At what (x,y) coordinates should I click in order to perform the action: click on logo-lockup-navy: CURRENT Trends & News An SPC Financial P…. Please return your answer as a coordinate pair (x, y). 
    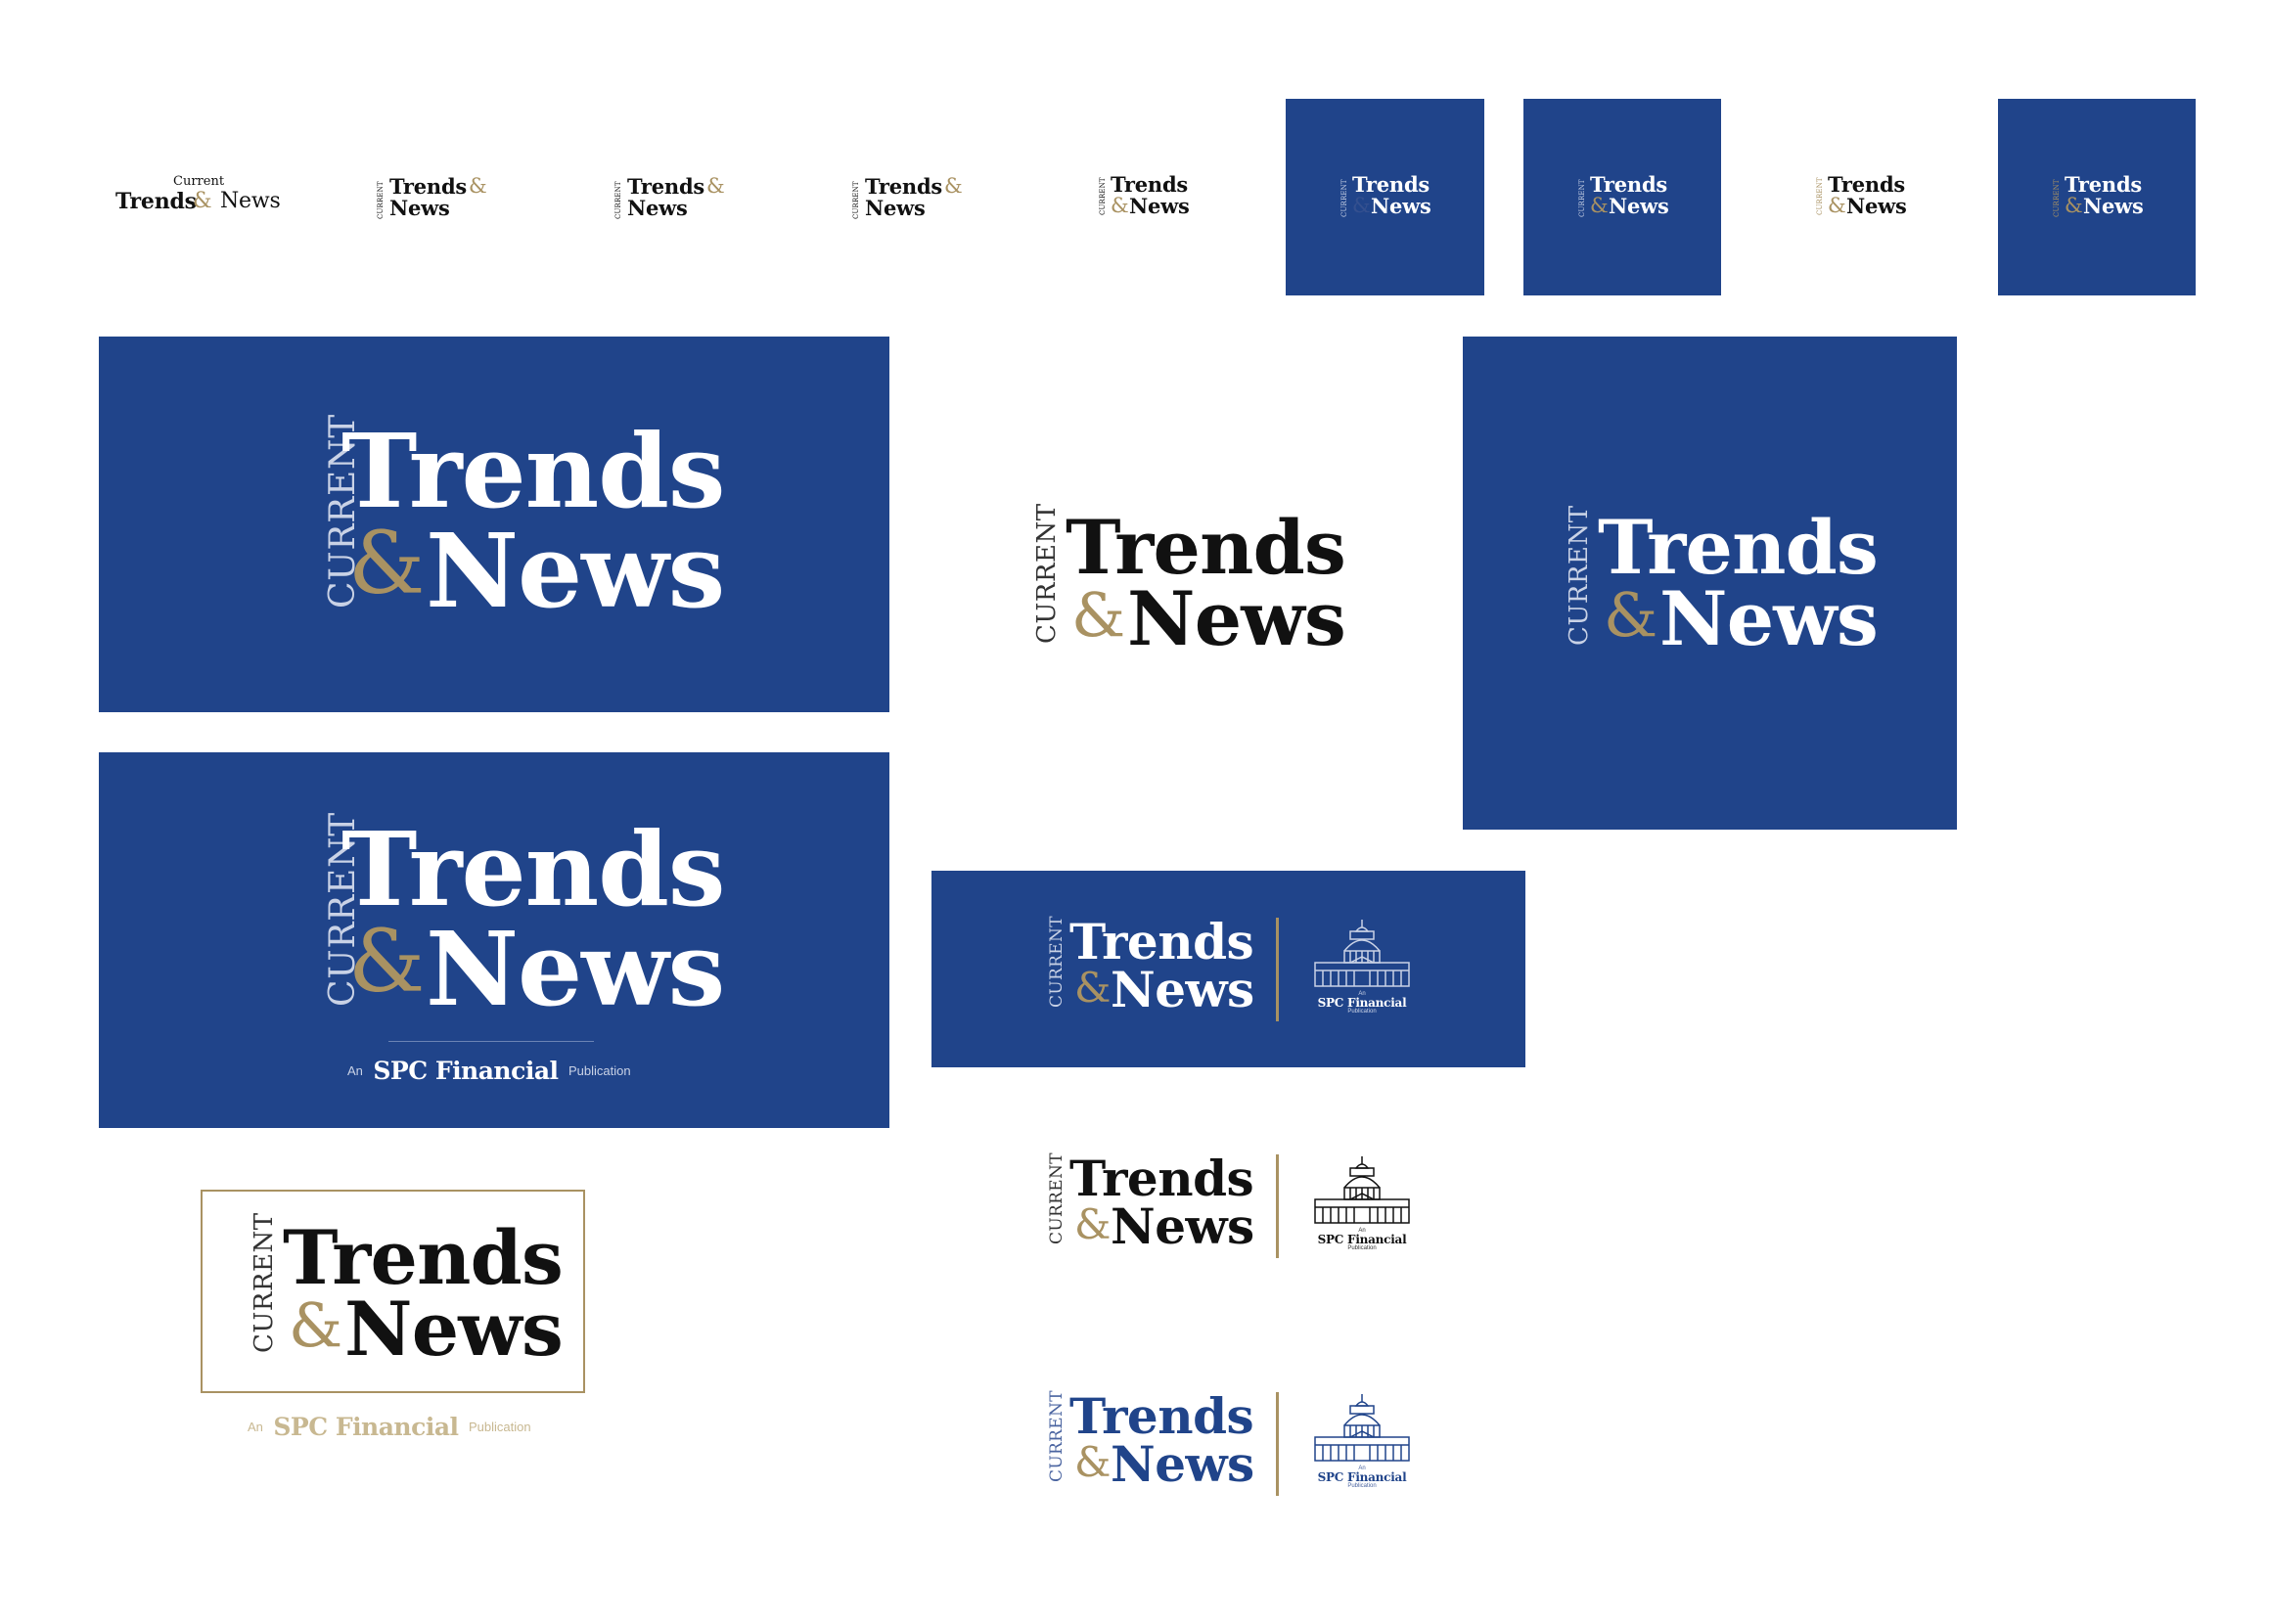
    Looking at the image, I should click on (1234, 1443).